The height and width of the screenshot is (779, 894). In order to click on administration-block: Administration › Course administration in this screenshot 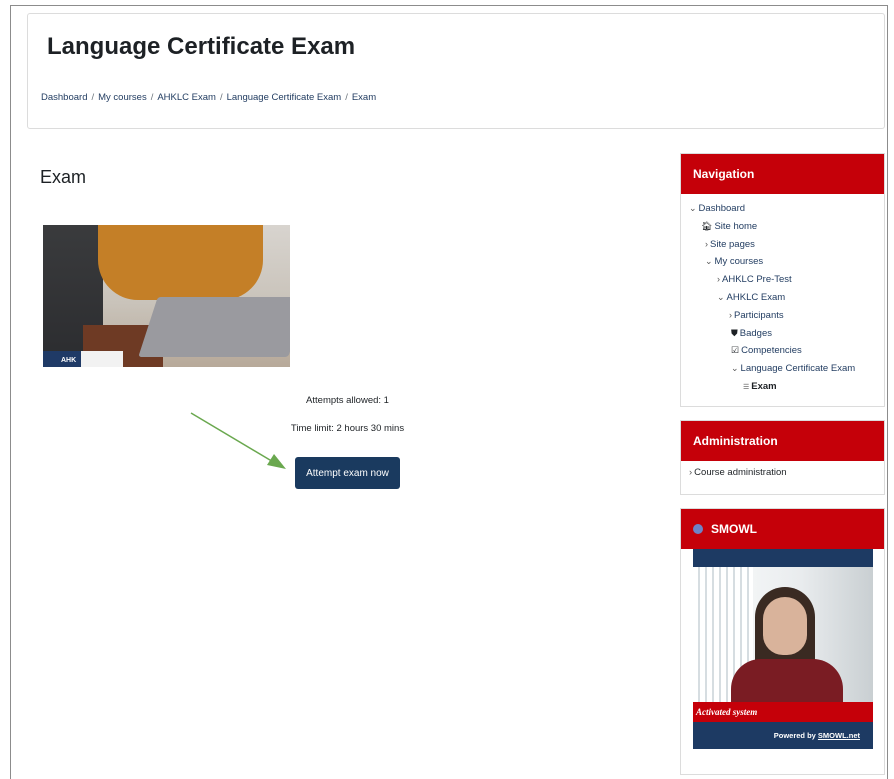, I will do `click(782, 457)`.